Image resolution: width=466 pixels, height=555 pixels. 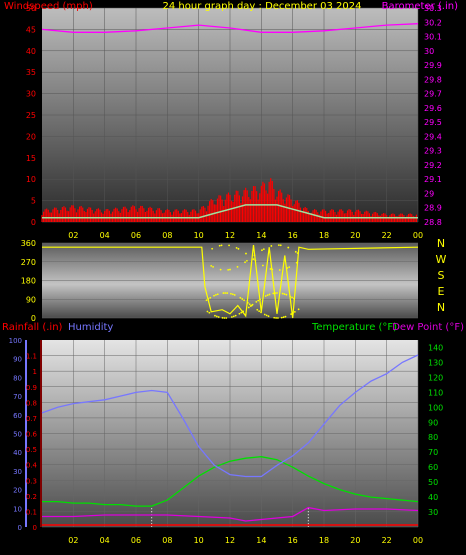 What do you see at coordinates (32, 435) in the screenshot?
I see `rainfall-tick-label: 0.6` at bounding box center [32, 435].